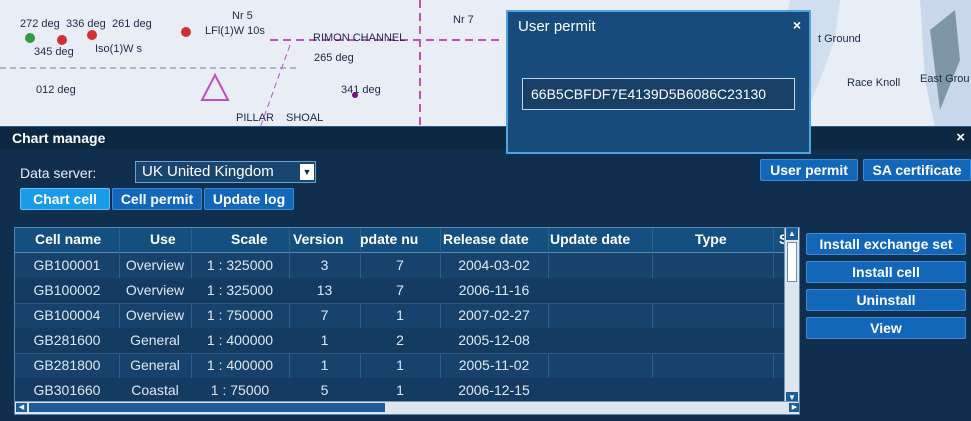 This screenshot has height=421, width=971. I want to click on cell-name: GB100001, so click(67, 265).